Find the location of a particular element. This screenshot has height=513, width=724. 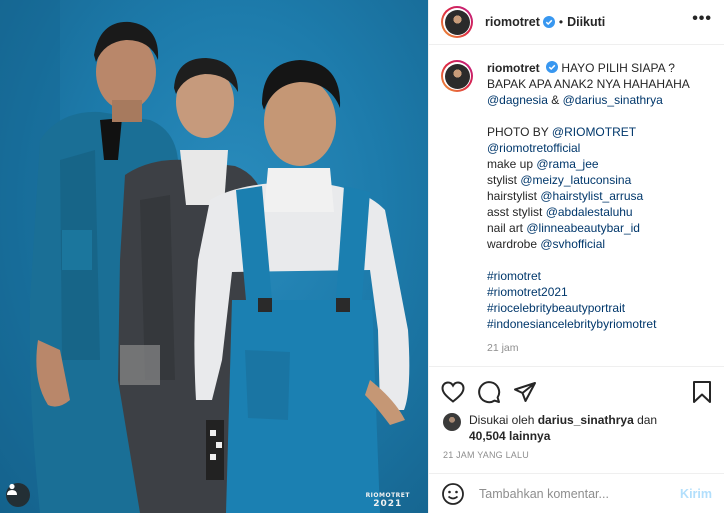

liker-username: darius_sinathrya is located at coordinates (586, 420).